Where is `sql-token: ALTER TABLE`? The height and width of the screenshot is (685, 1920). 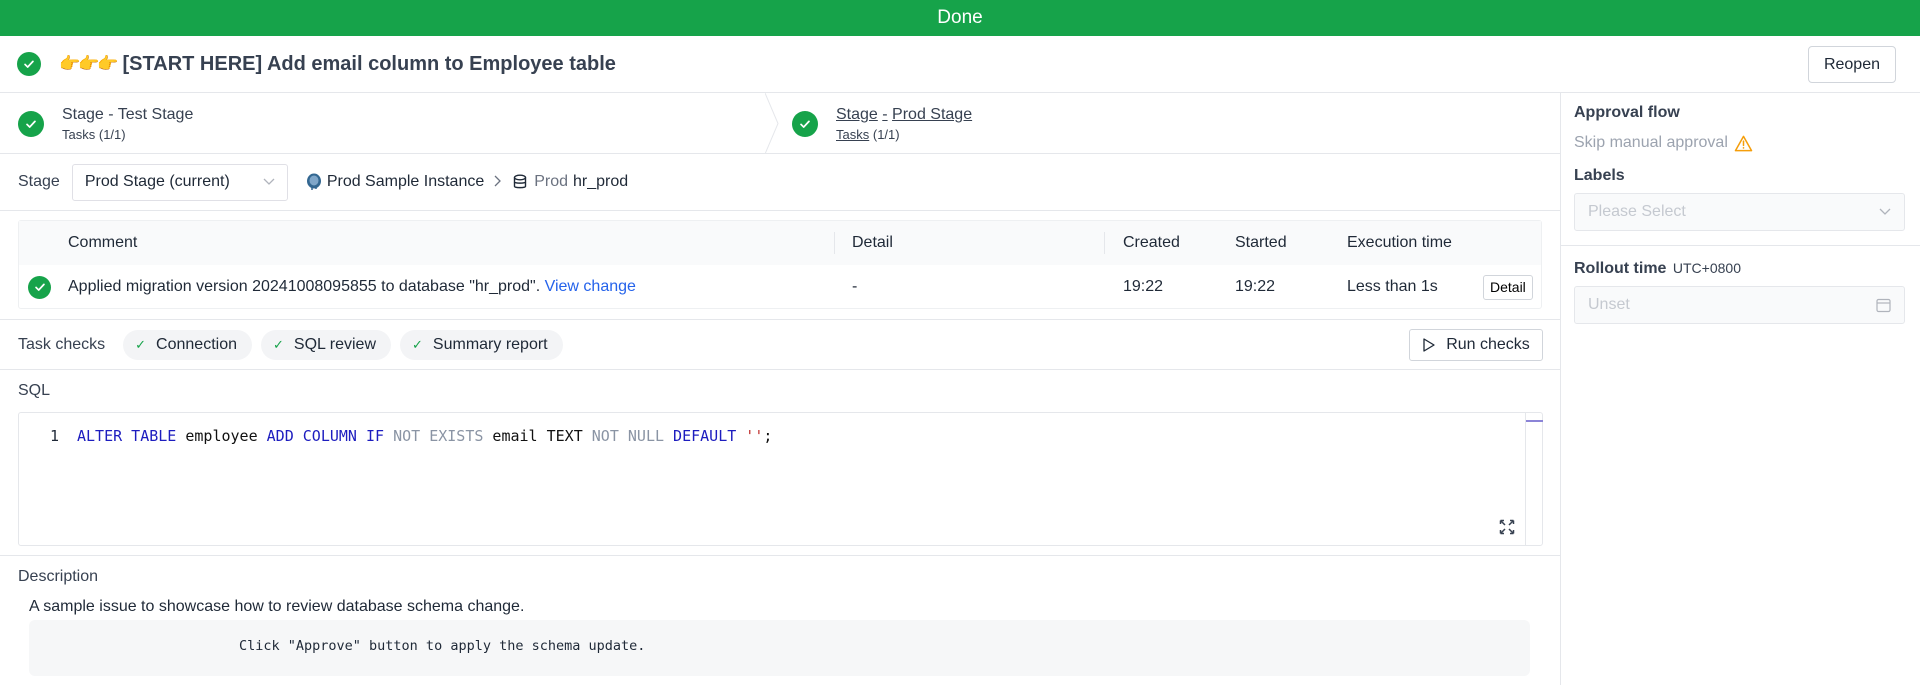
sql-token: ALTER TABLE is located at coordinates (127, 436).